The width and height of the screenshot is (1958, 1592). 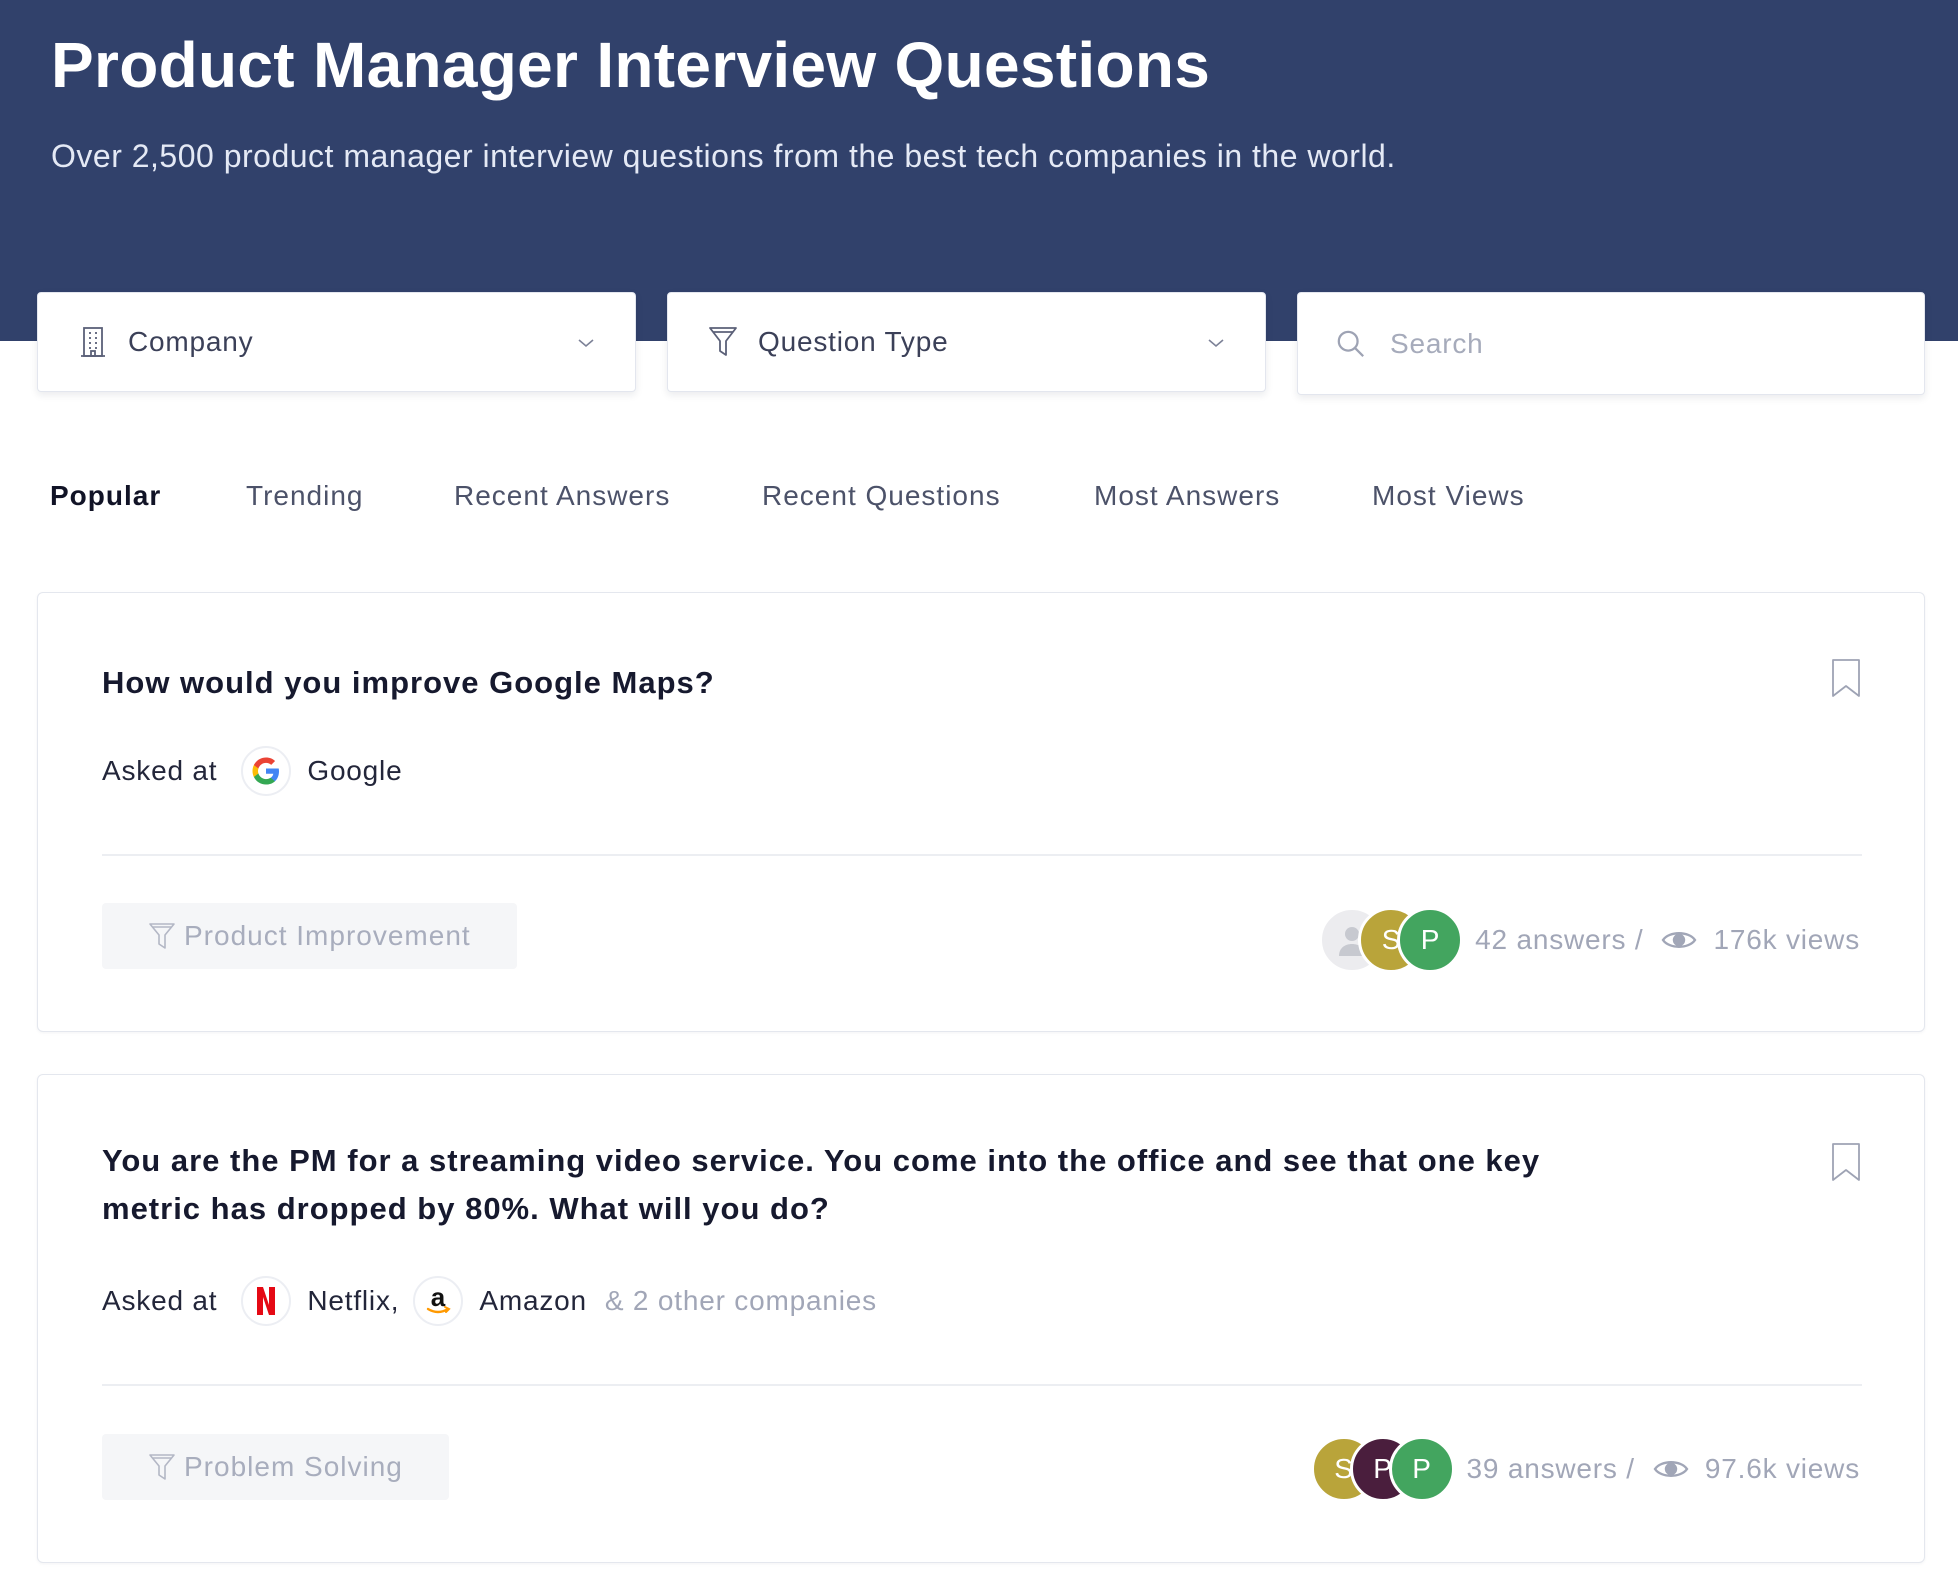 I want to click on search-box, so click(x=1611, y=343).